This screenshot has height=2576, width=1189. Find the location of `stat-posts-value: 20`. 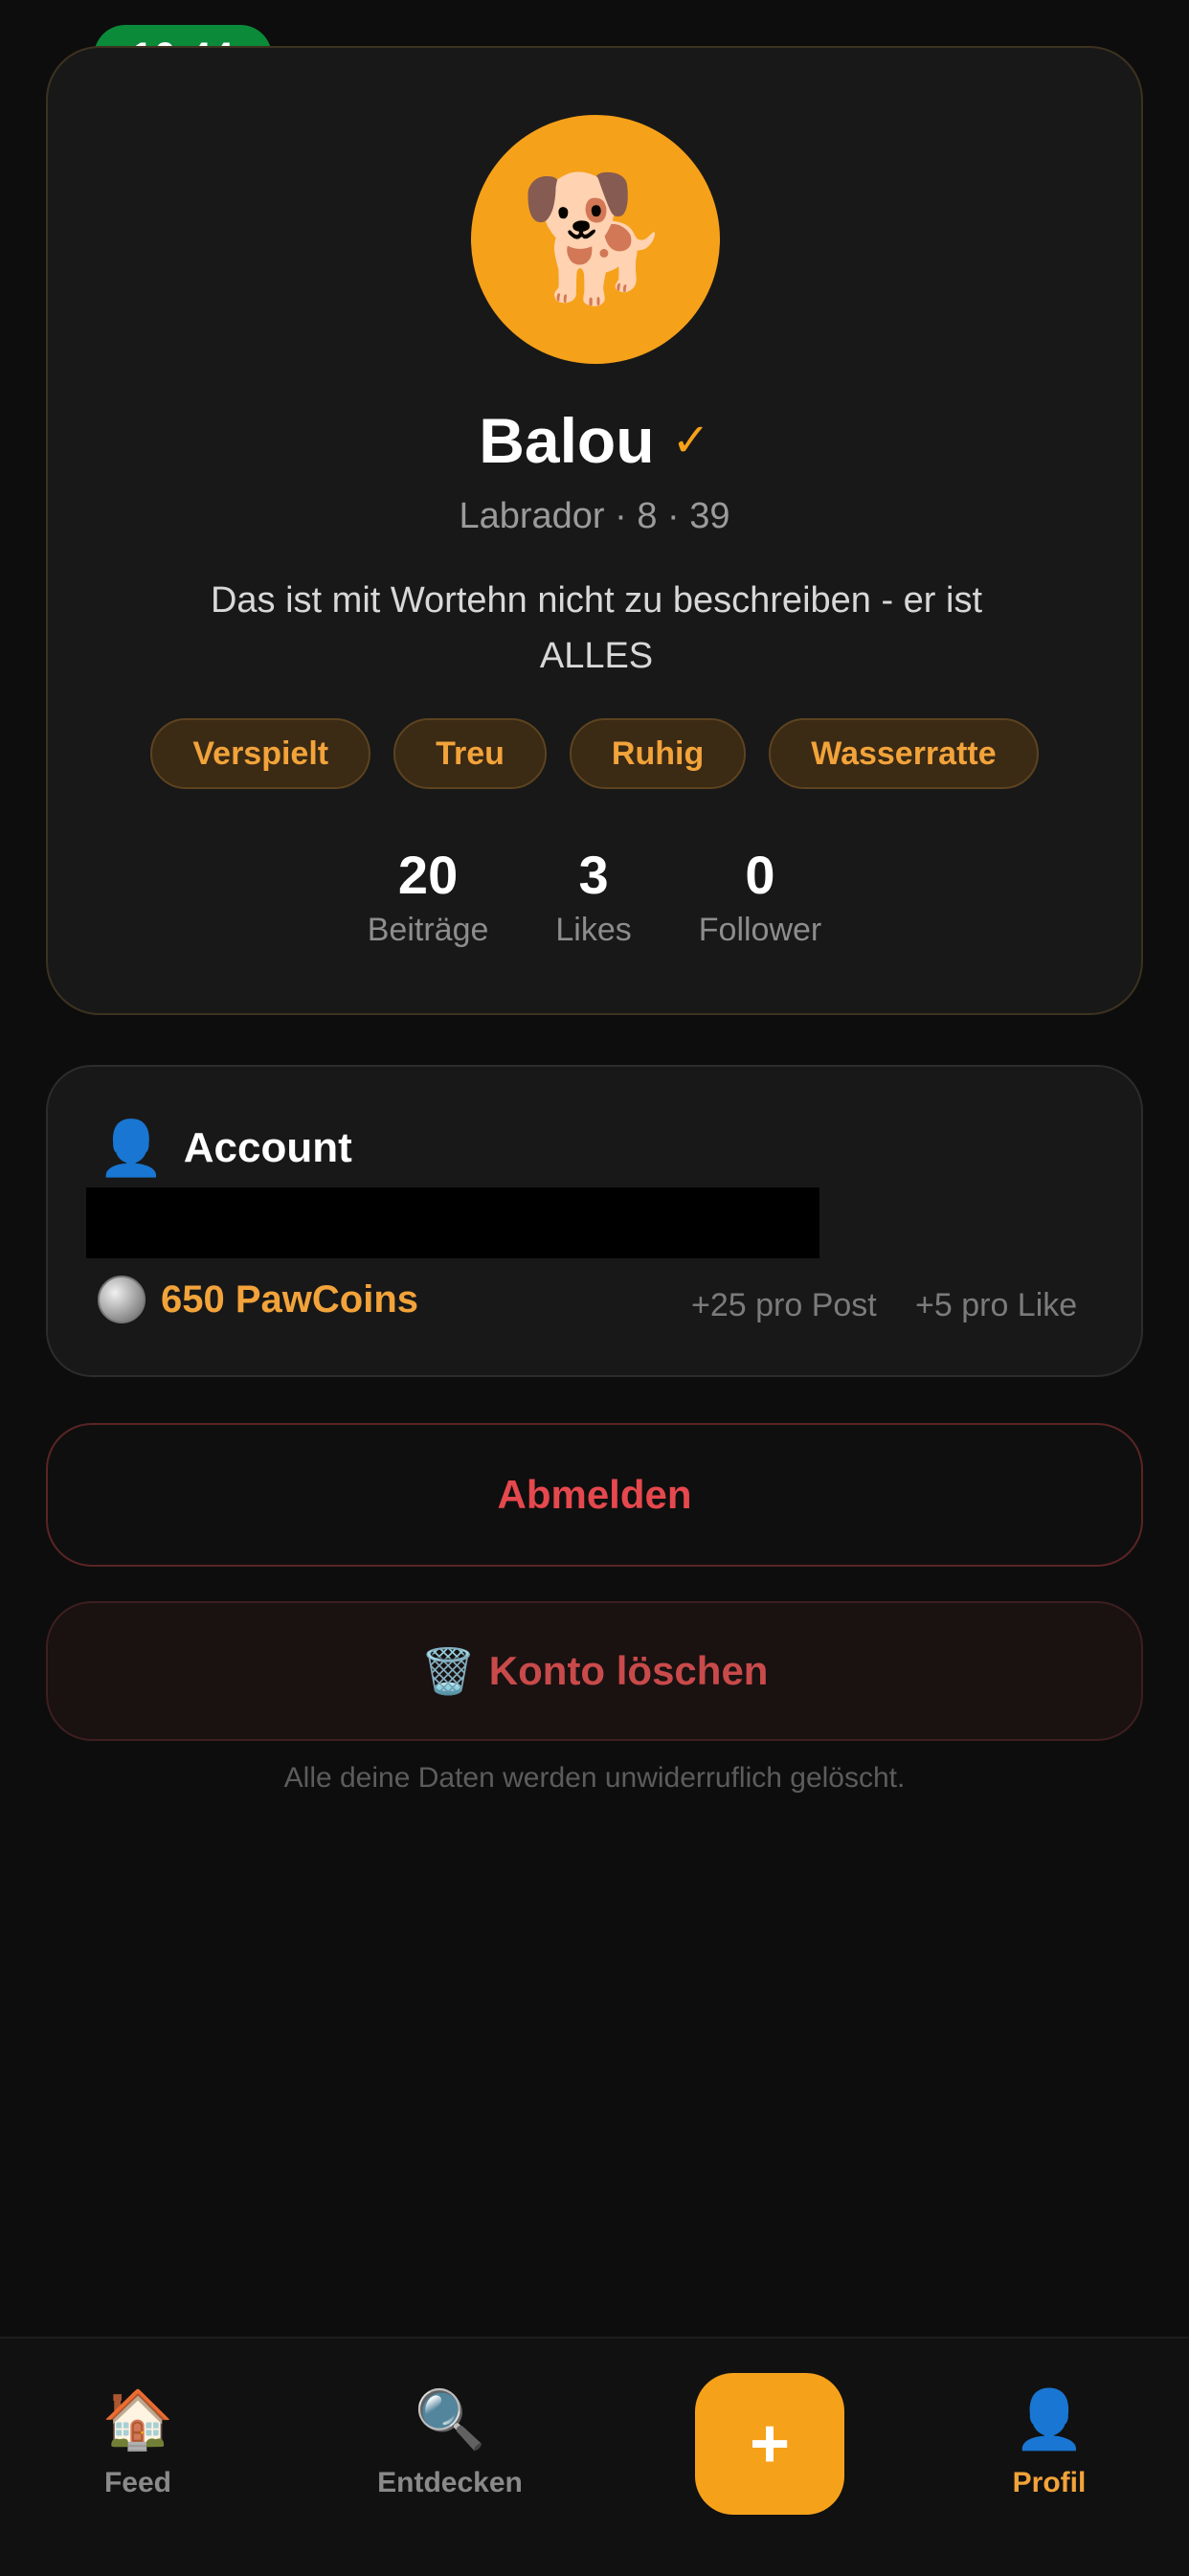

stat-posts-value: 20 is located at coordinates (428, 875).